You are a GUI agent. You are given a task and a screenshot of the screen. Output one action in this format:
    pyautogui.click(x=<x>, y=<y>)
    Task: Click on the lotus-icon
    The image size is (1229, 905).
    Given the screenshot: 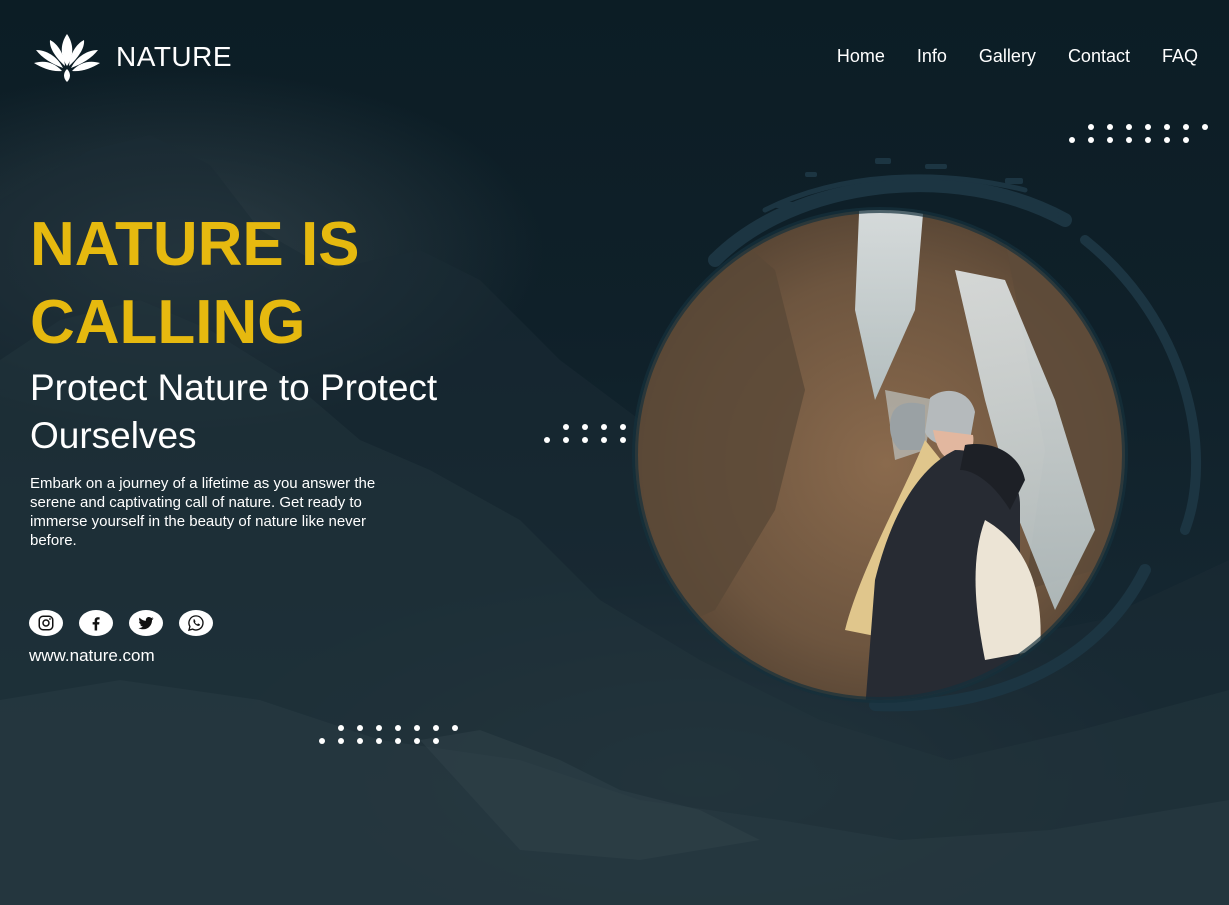 What is the action you would take?
    pyautogui.click(x=67, y=58)
    